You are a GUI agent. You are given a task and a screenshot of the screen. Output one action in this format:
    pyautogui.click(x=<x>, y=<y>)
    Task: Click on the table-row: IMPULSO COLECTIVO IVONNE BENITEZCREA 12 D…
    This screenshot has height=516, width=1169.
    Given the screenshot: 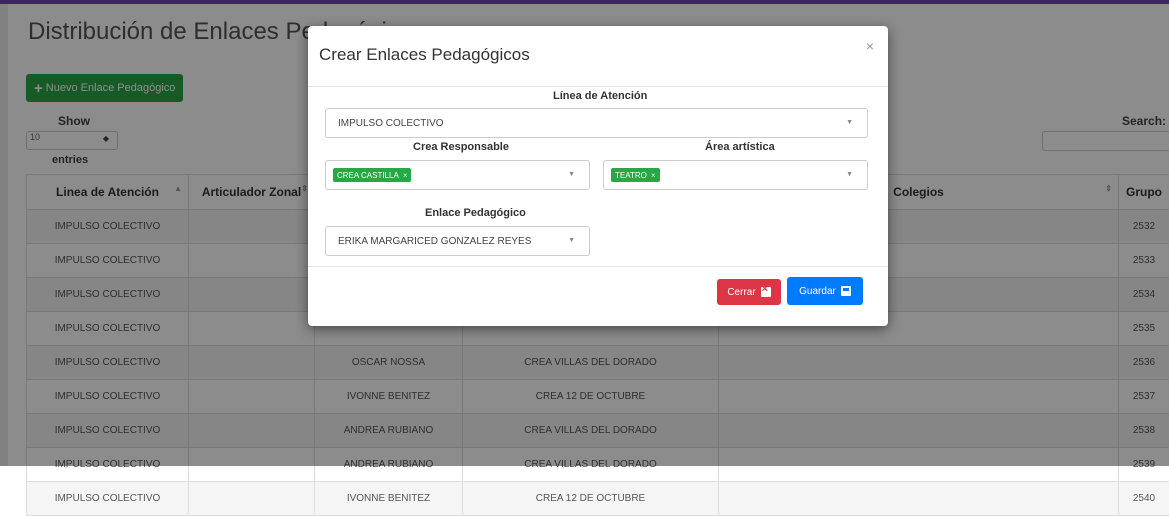 What is the action you would take?
    pyautogui.click(x=598, y=499)
    